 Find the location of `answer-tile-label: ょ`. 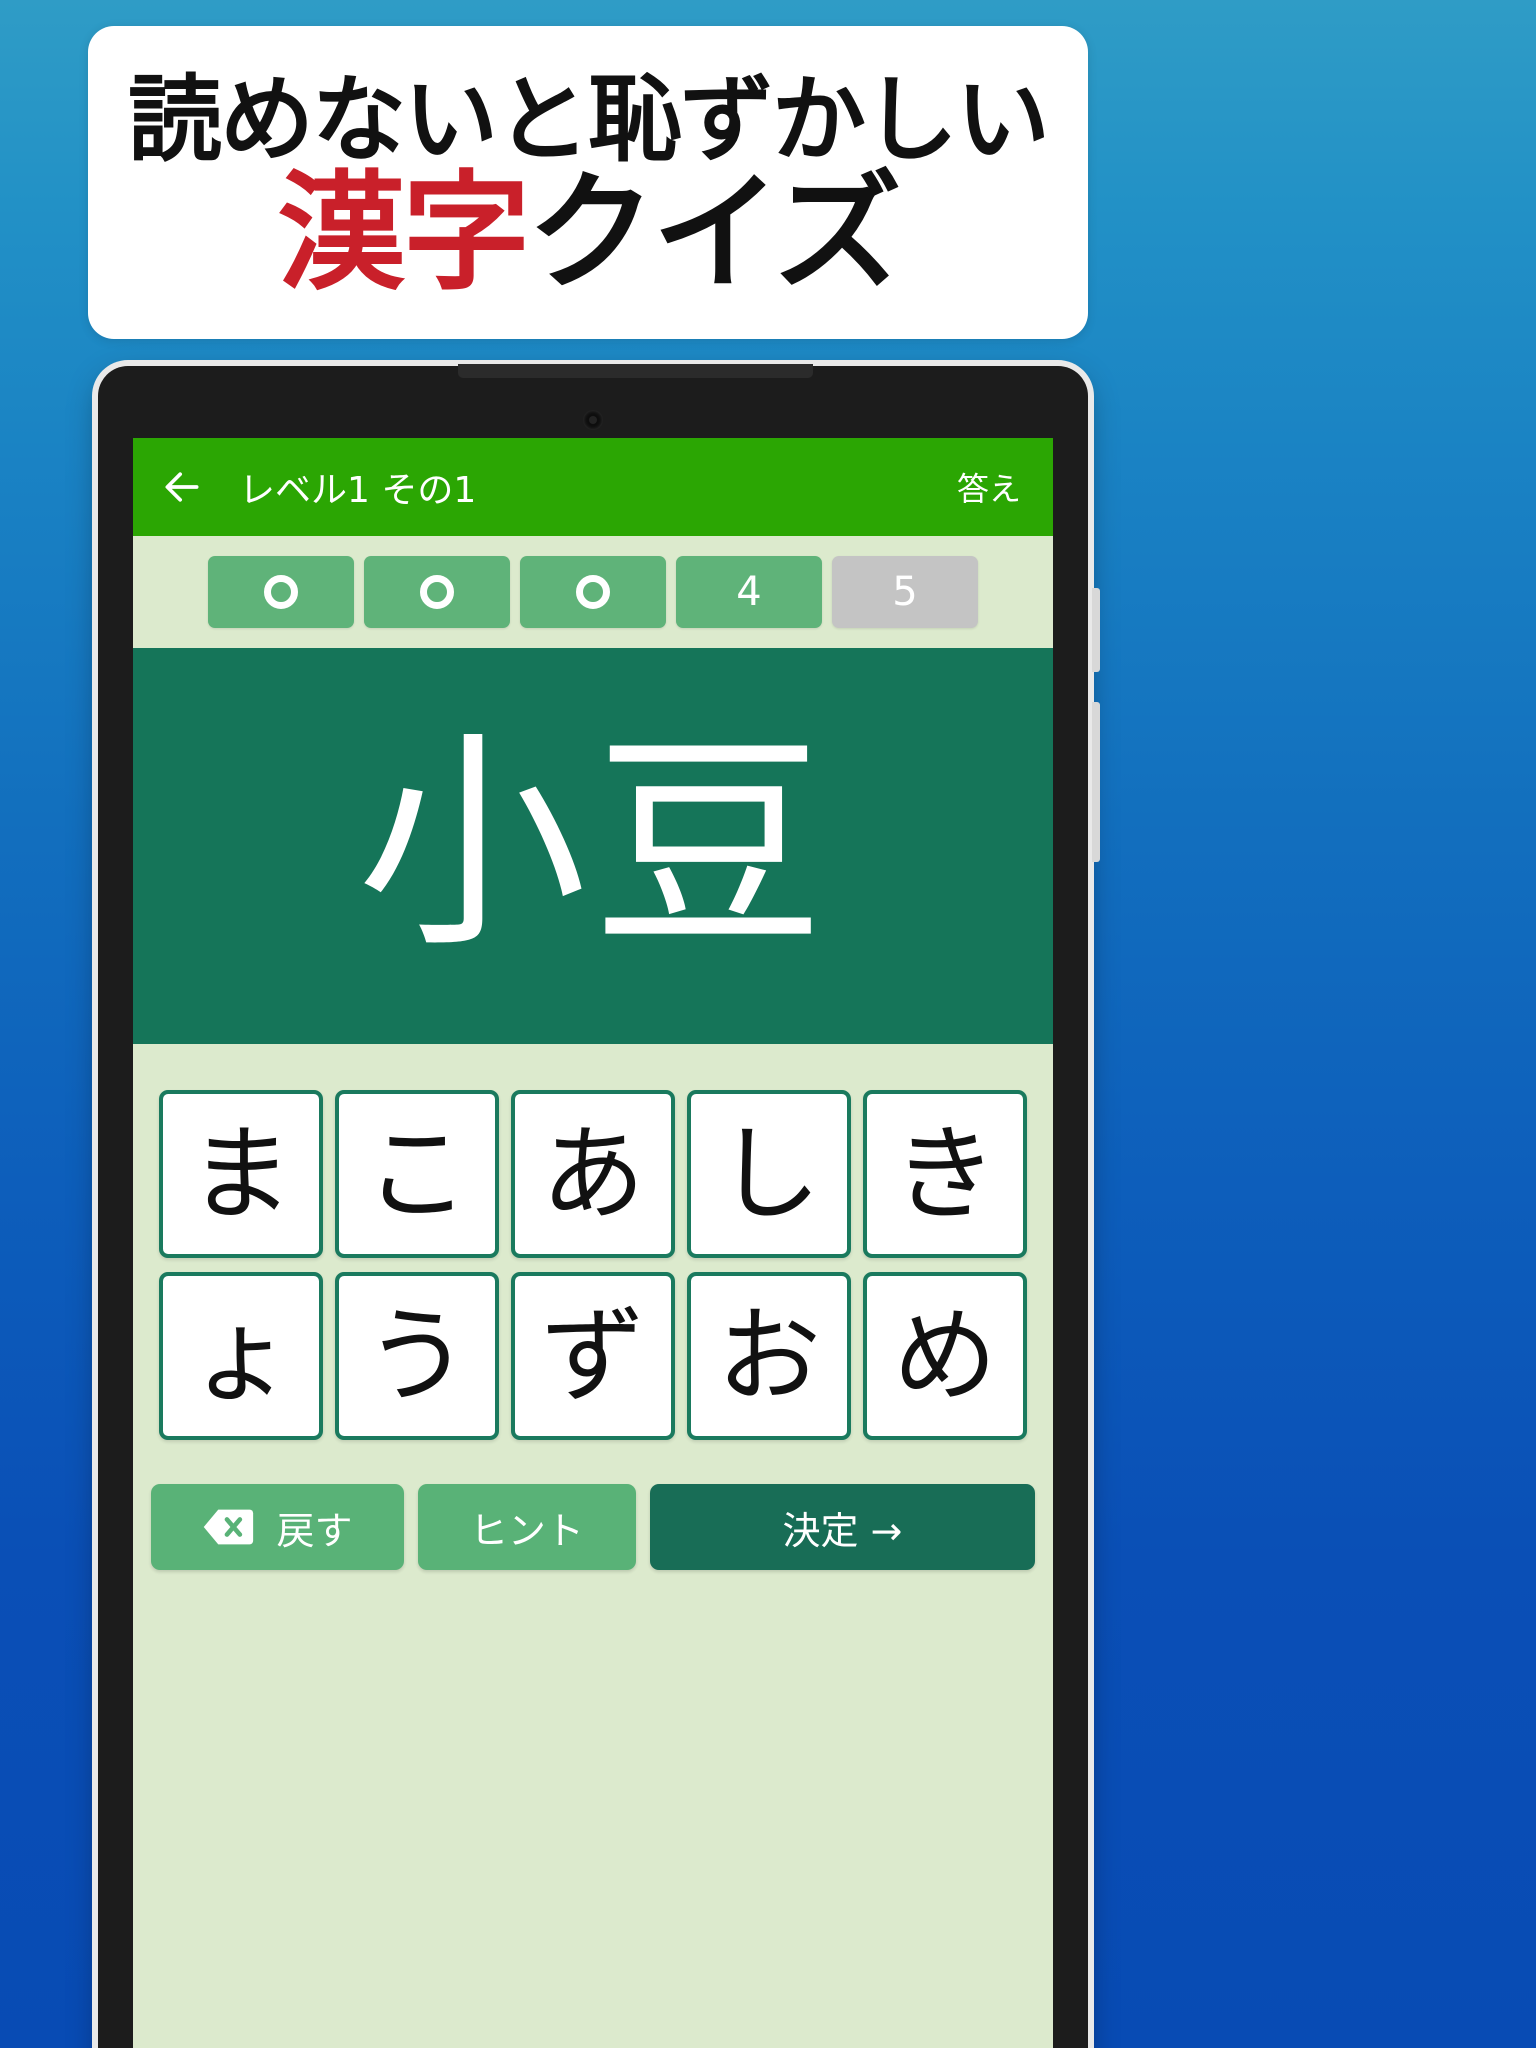

answer-tile-label: ょ is located at coordinates (240, 1356).